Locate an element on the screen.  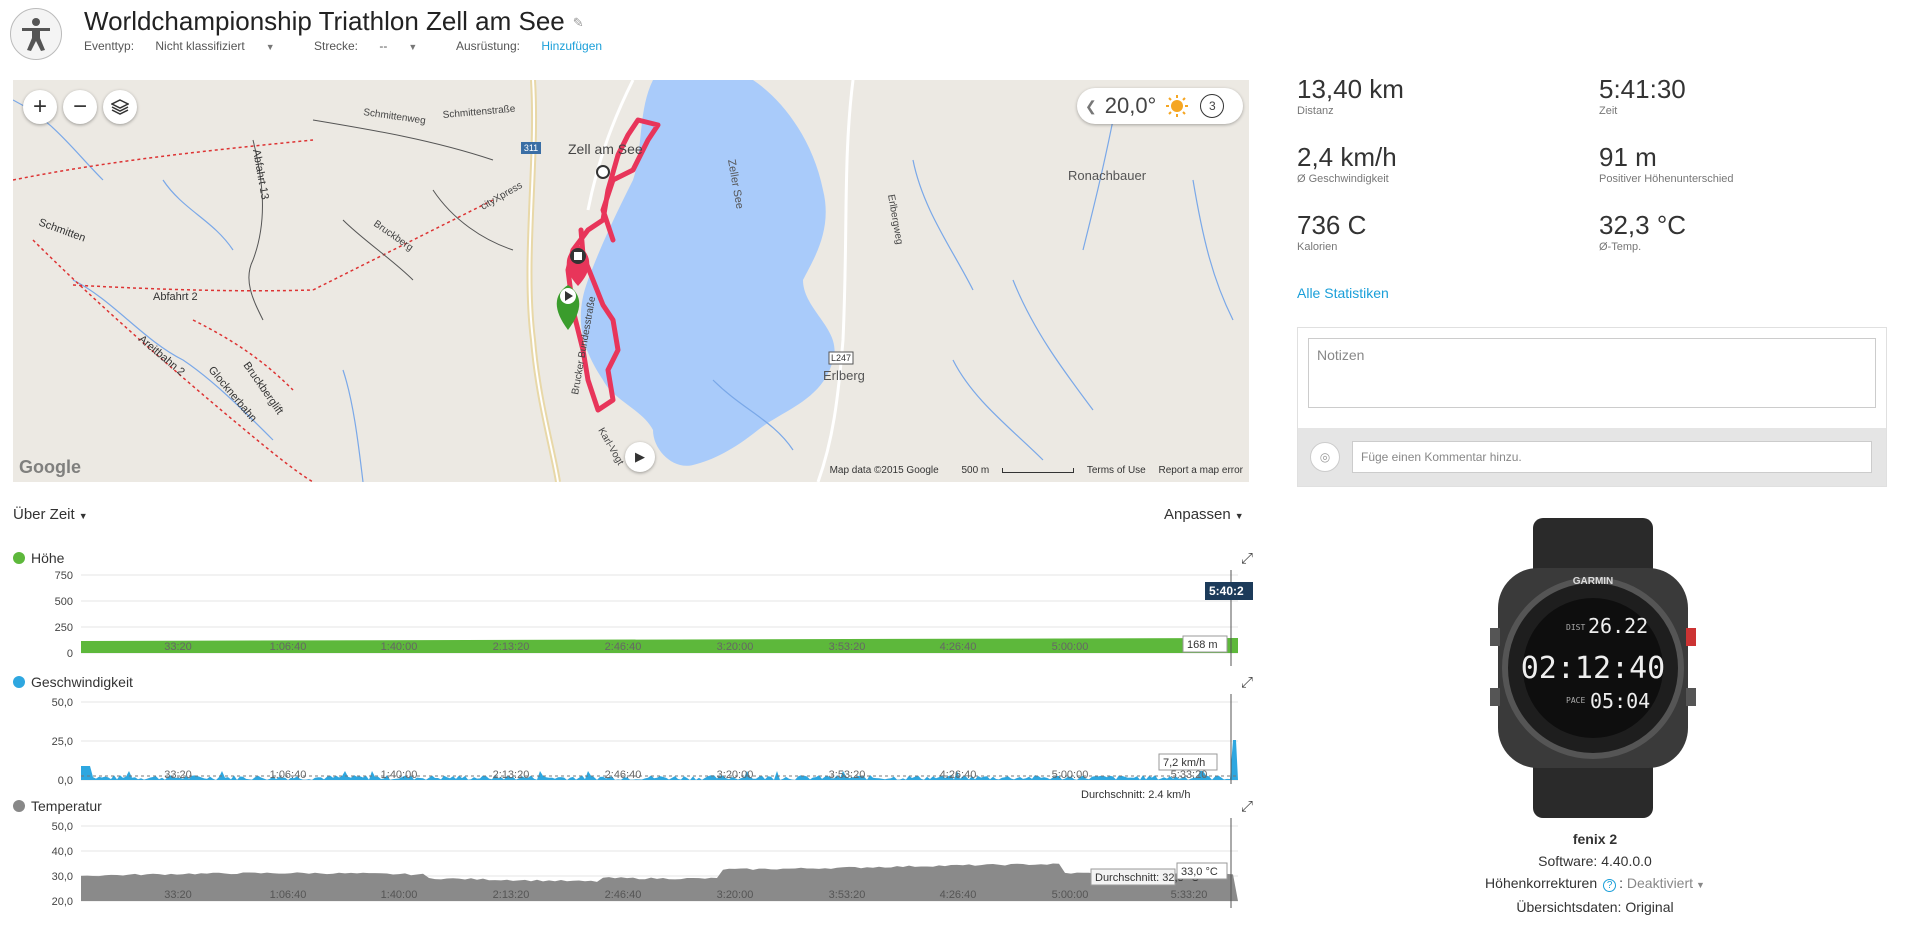
speed-legend-dot is located at coordinates (19, 682).